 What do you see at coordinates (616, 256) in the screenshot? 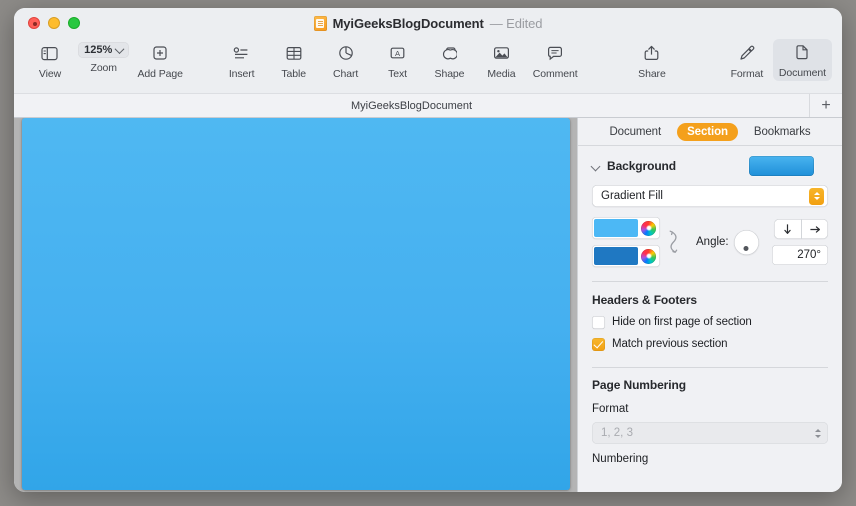
I see `gradient-end-color` at bounding box center [616, 256].